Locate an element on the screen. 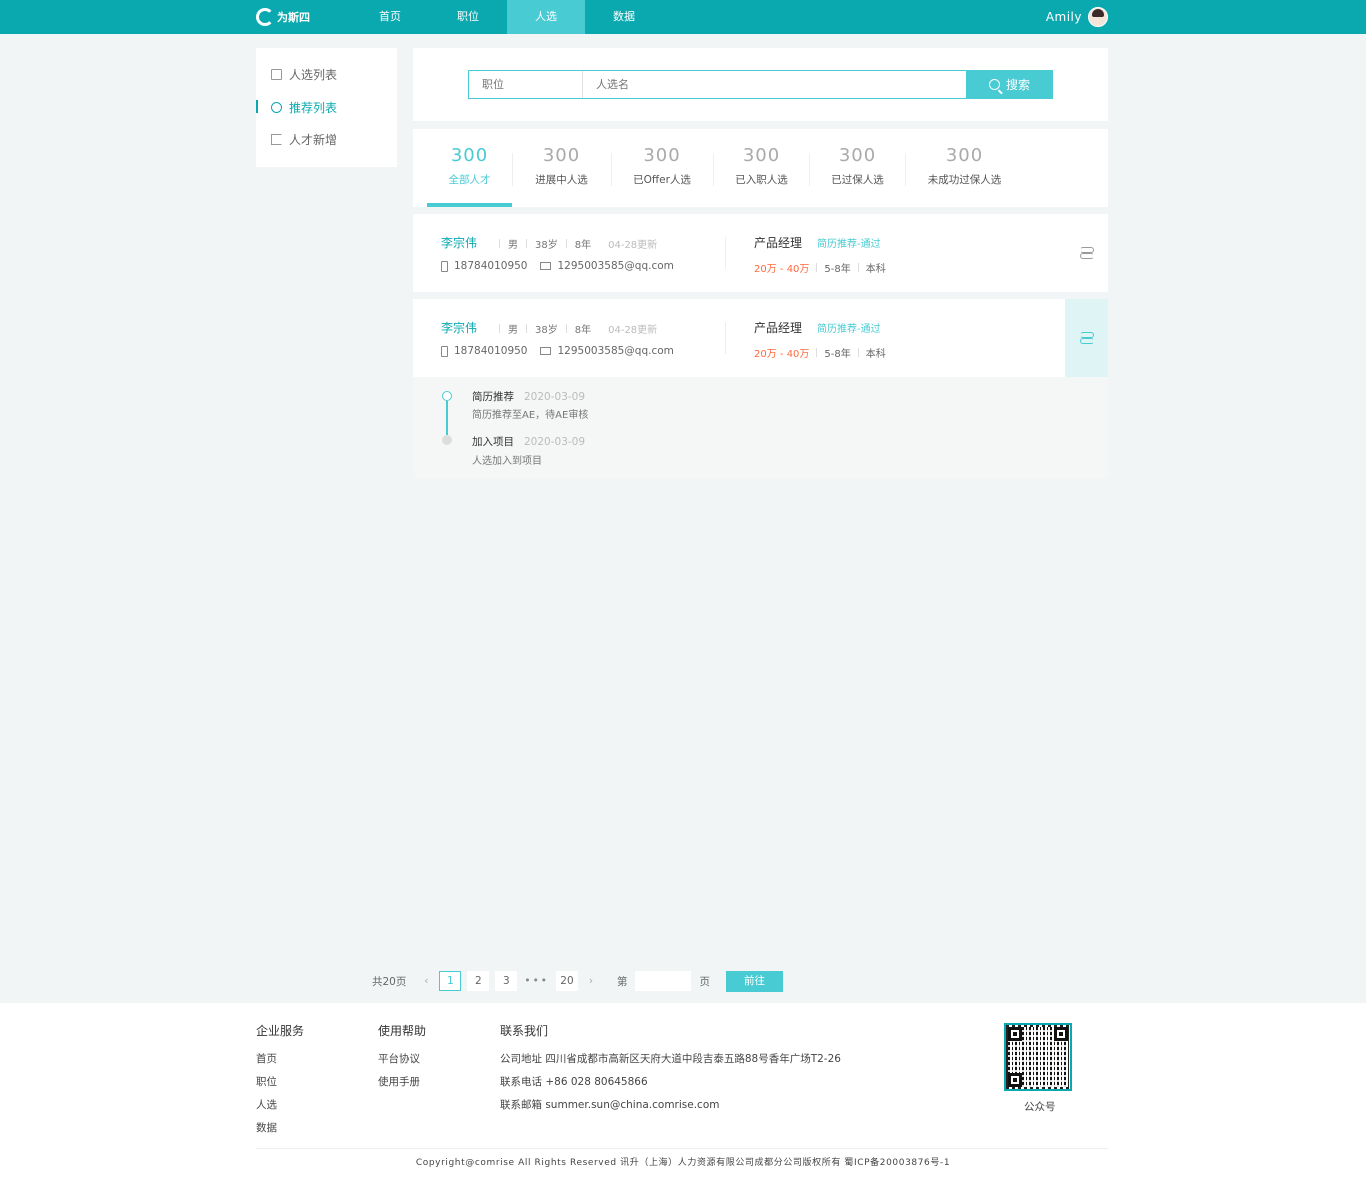 This screenshot has height=1180, width=1366. sidebar-item-recommend-list: 推荐列表 is located at coordinates (326, 107).